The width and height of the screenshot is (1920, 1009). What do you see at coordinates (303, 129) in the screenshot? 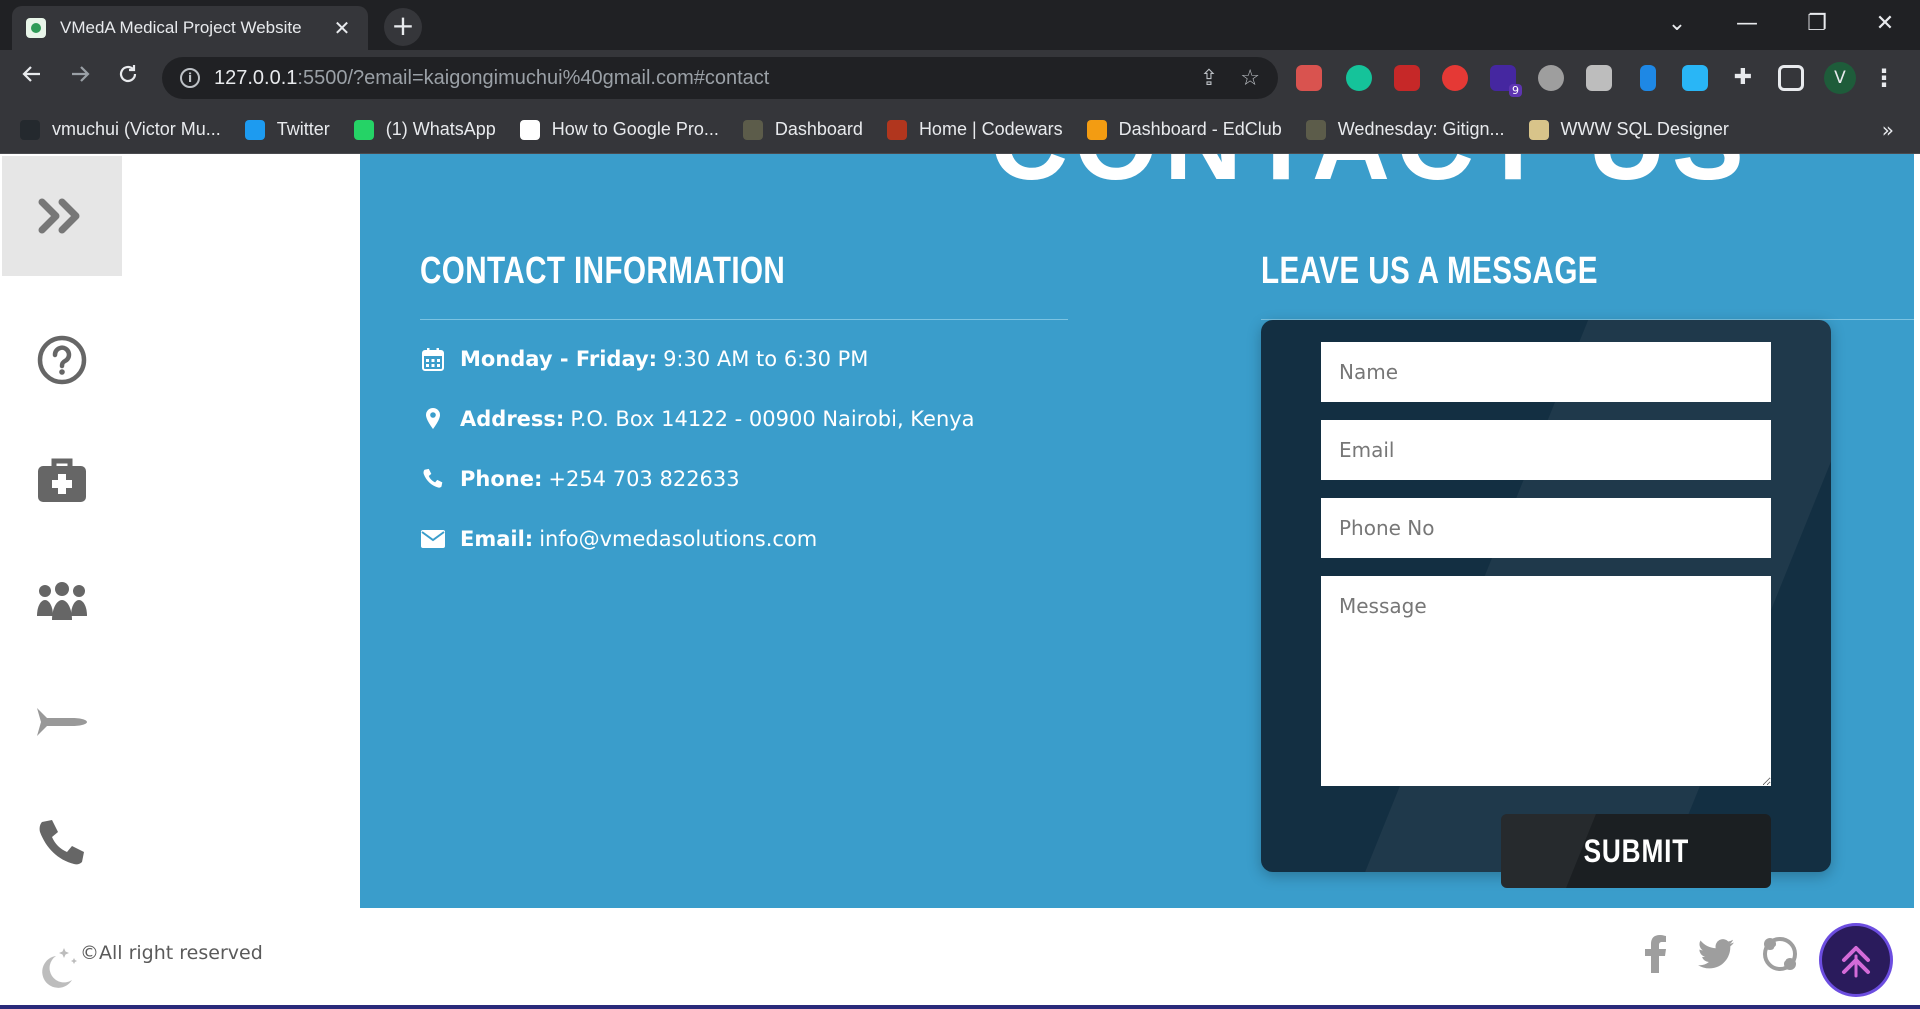
I see `bookmark-label: Twitter` at bounding box center [303, 129].